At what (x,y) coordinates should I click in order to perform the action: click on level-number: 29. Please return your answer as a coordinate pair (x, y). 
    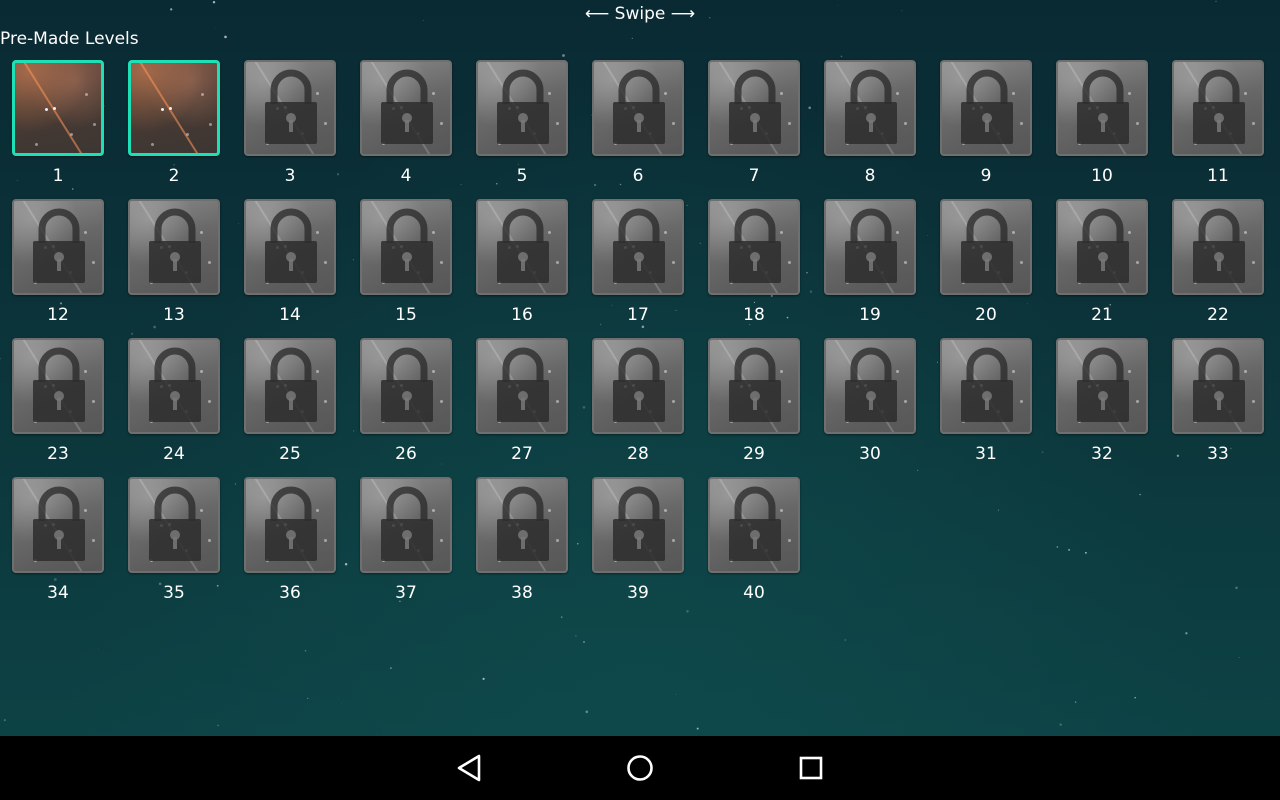
    Looking at the image, I should click on (754, 454).